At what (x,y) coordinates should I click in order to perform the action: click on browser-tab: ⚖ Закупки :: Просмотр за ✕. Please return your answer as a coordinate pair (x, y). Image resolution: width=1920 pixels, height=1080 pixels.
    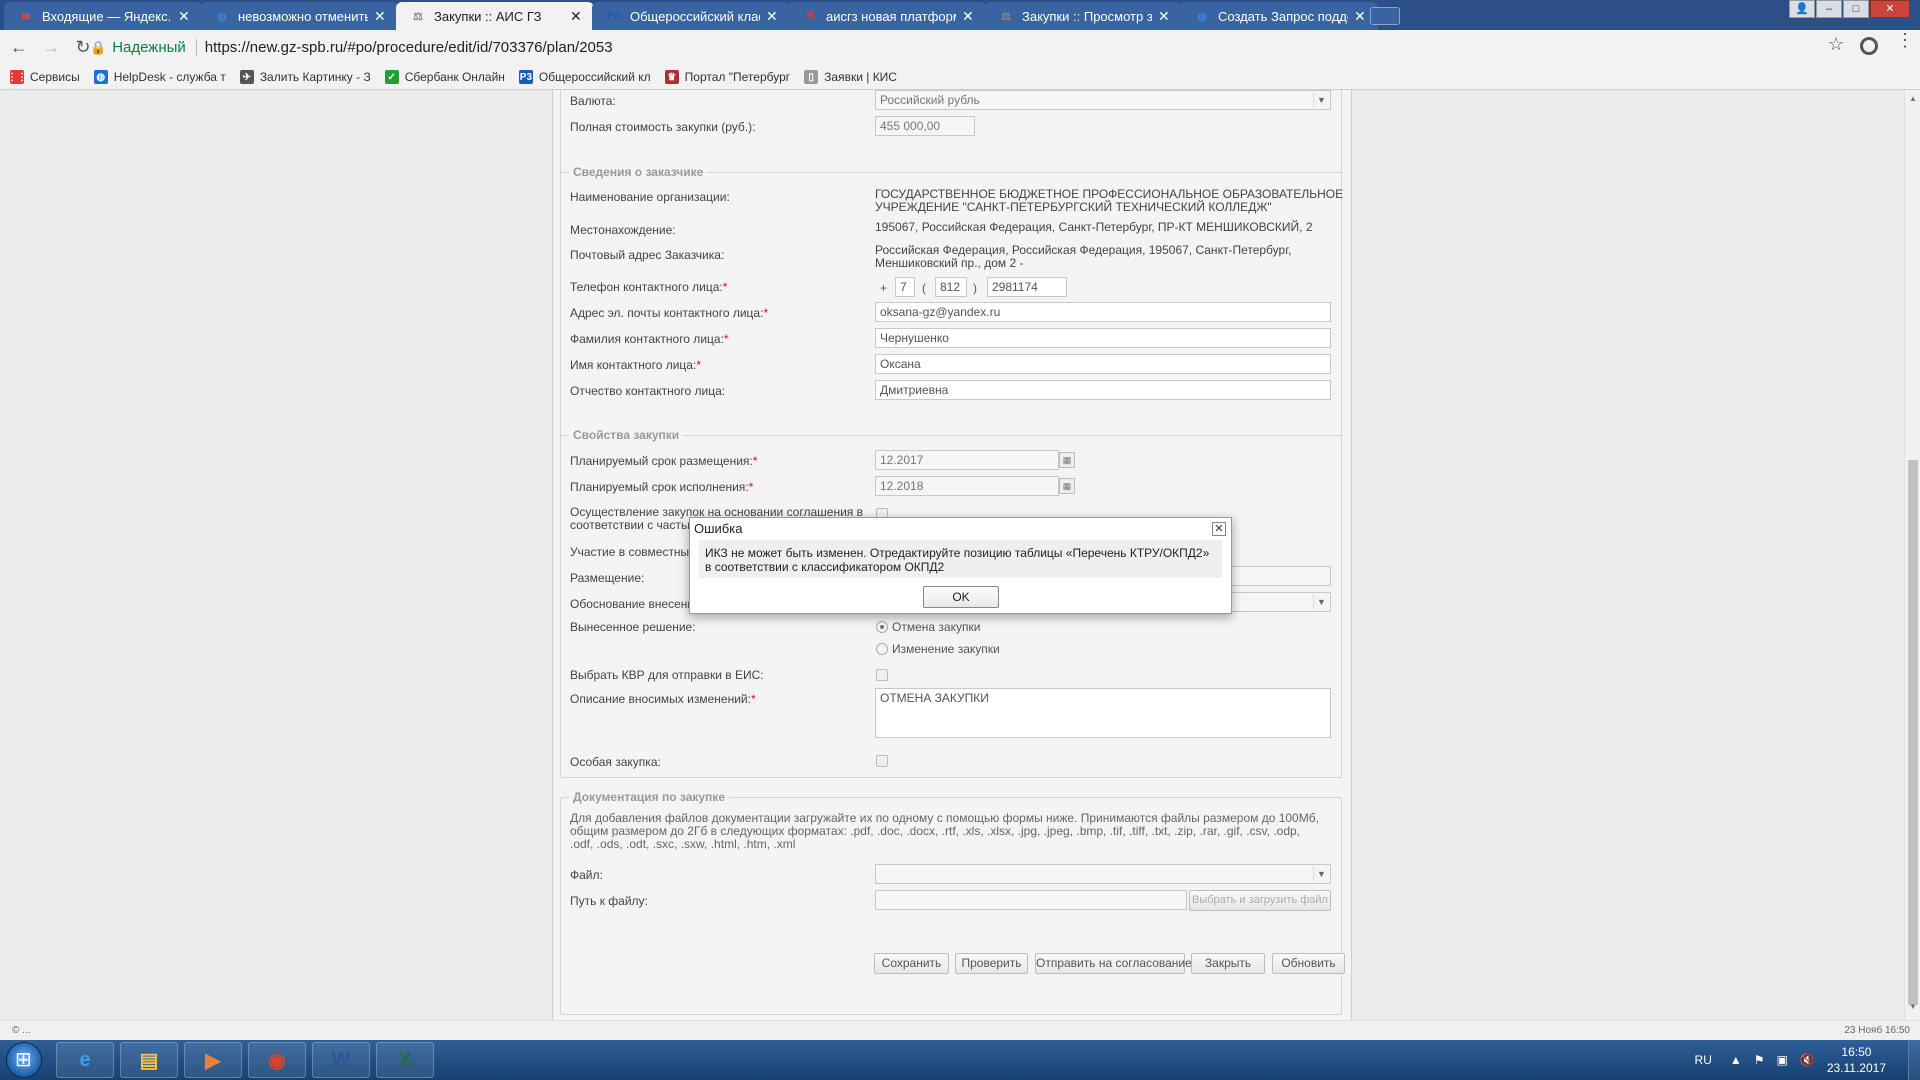
    Looking at the image, I should click on (1083, 16).